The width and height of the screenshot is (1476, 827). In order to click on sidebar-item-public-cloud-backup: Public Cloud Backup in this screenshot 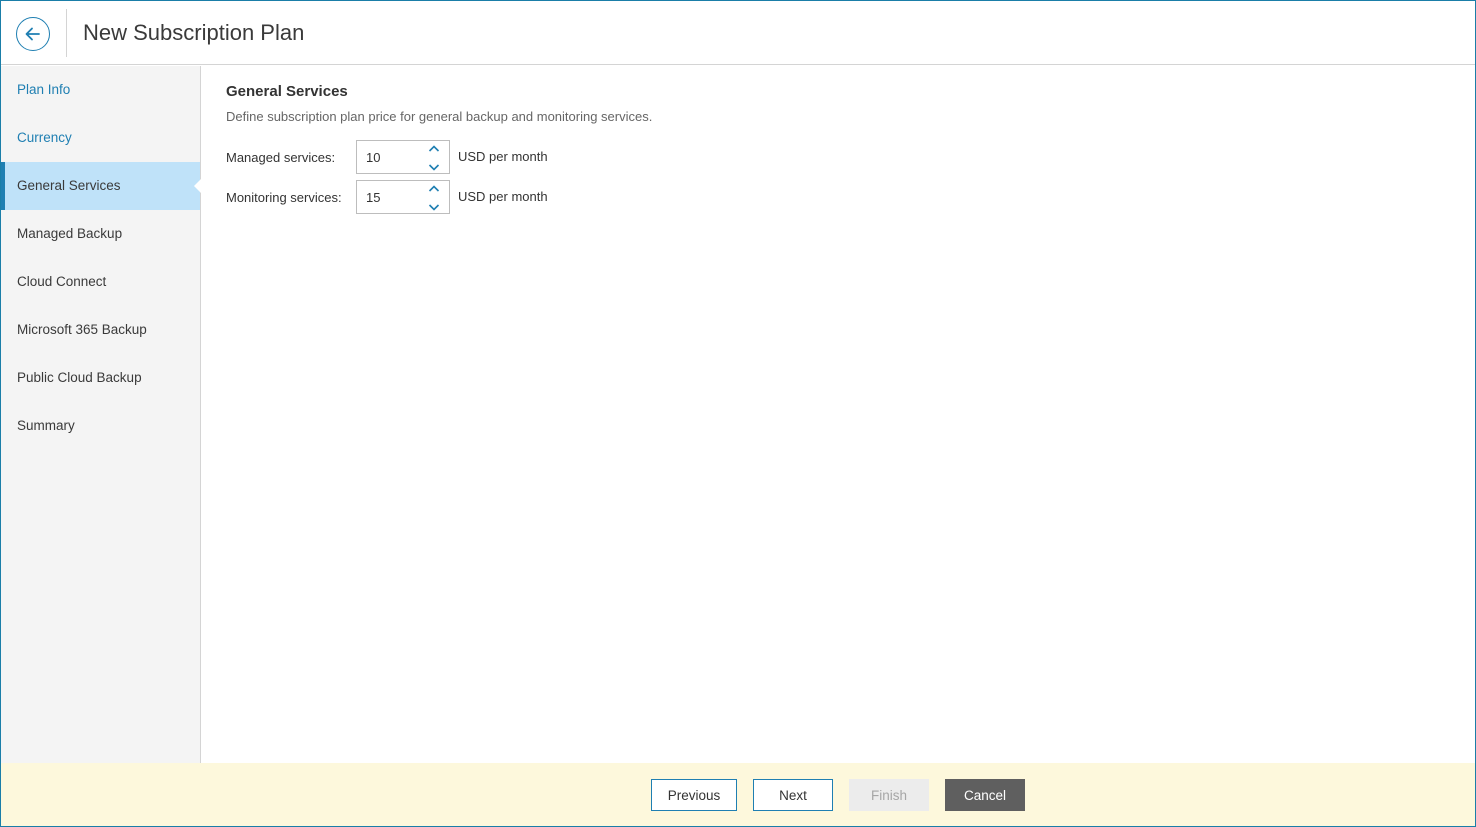, I will do `click(79, 377)`.